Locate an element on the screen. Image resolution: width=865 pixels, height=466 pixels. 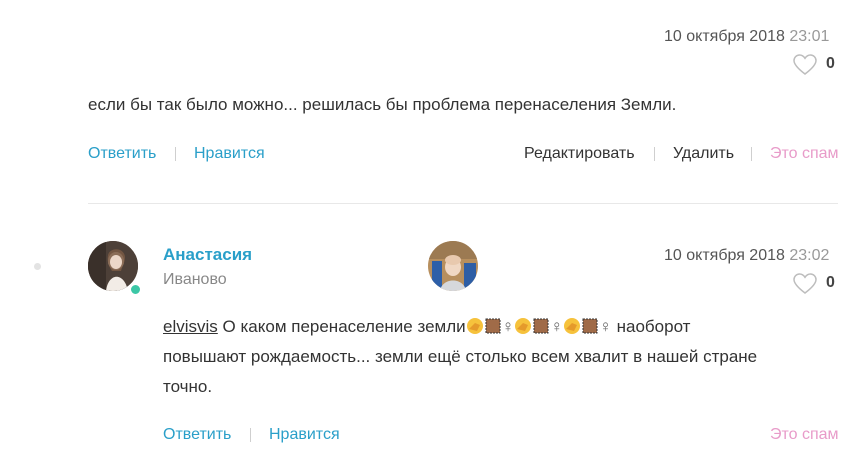
mention-link: elvisvis is located at coordinates (190, 326).